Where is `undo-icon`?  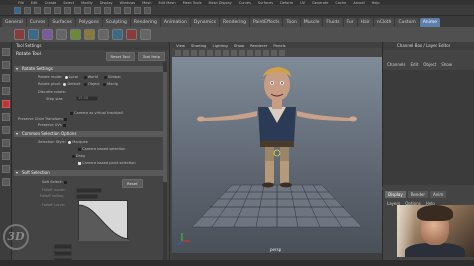
undo-icon is located at coordinates (57, 10).